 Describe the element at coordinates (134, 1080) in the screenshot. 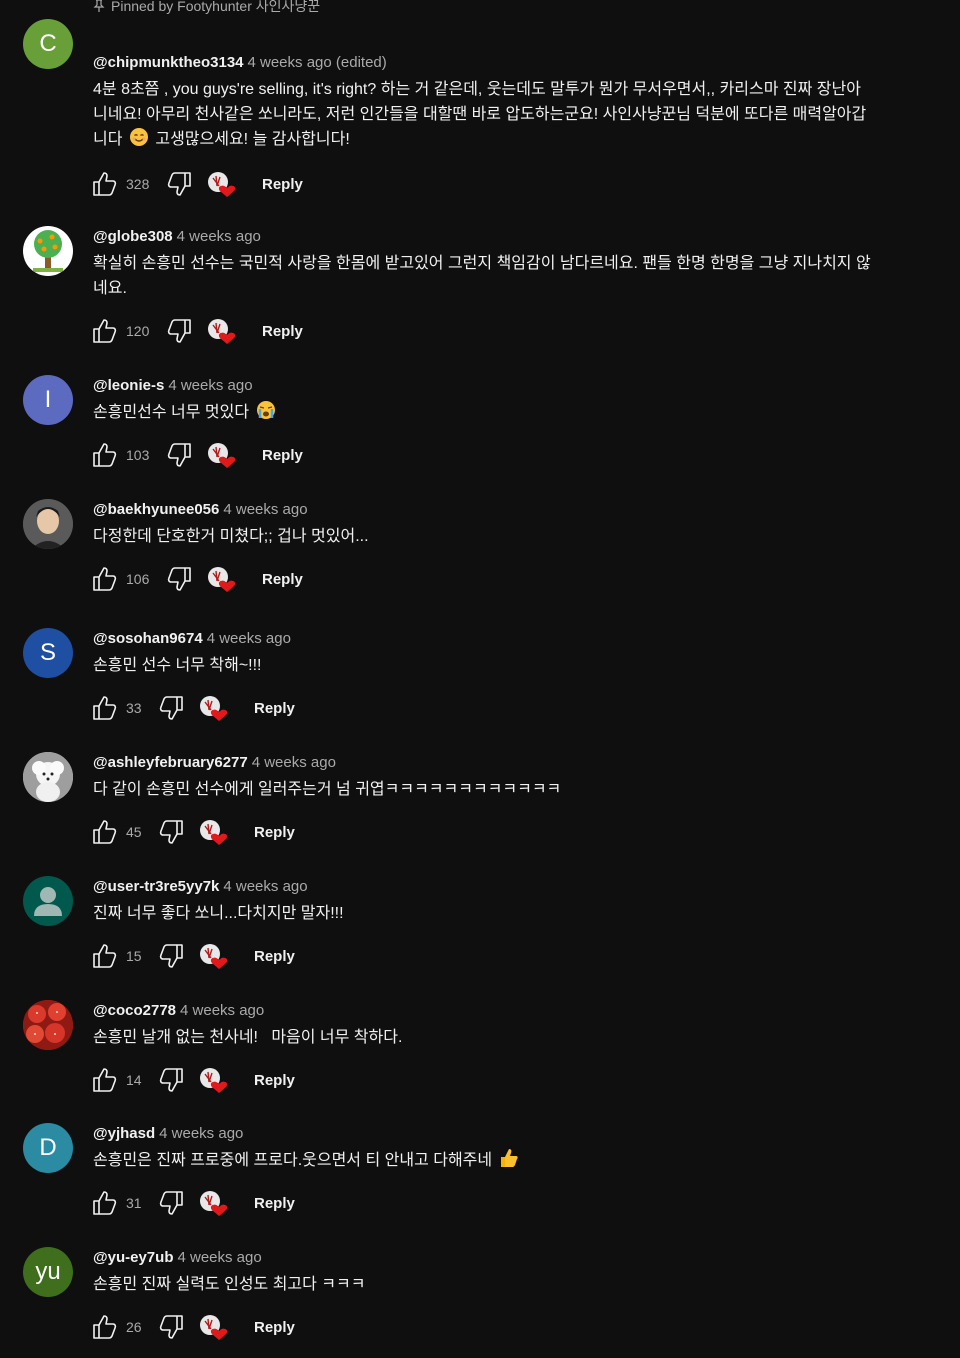

I see `like-count: 14` at that location.